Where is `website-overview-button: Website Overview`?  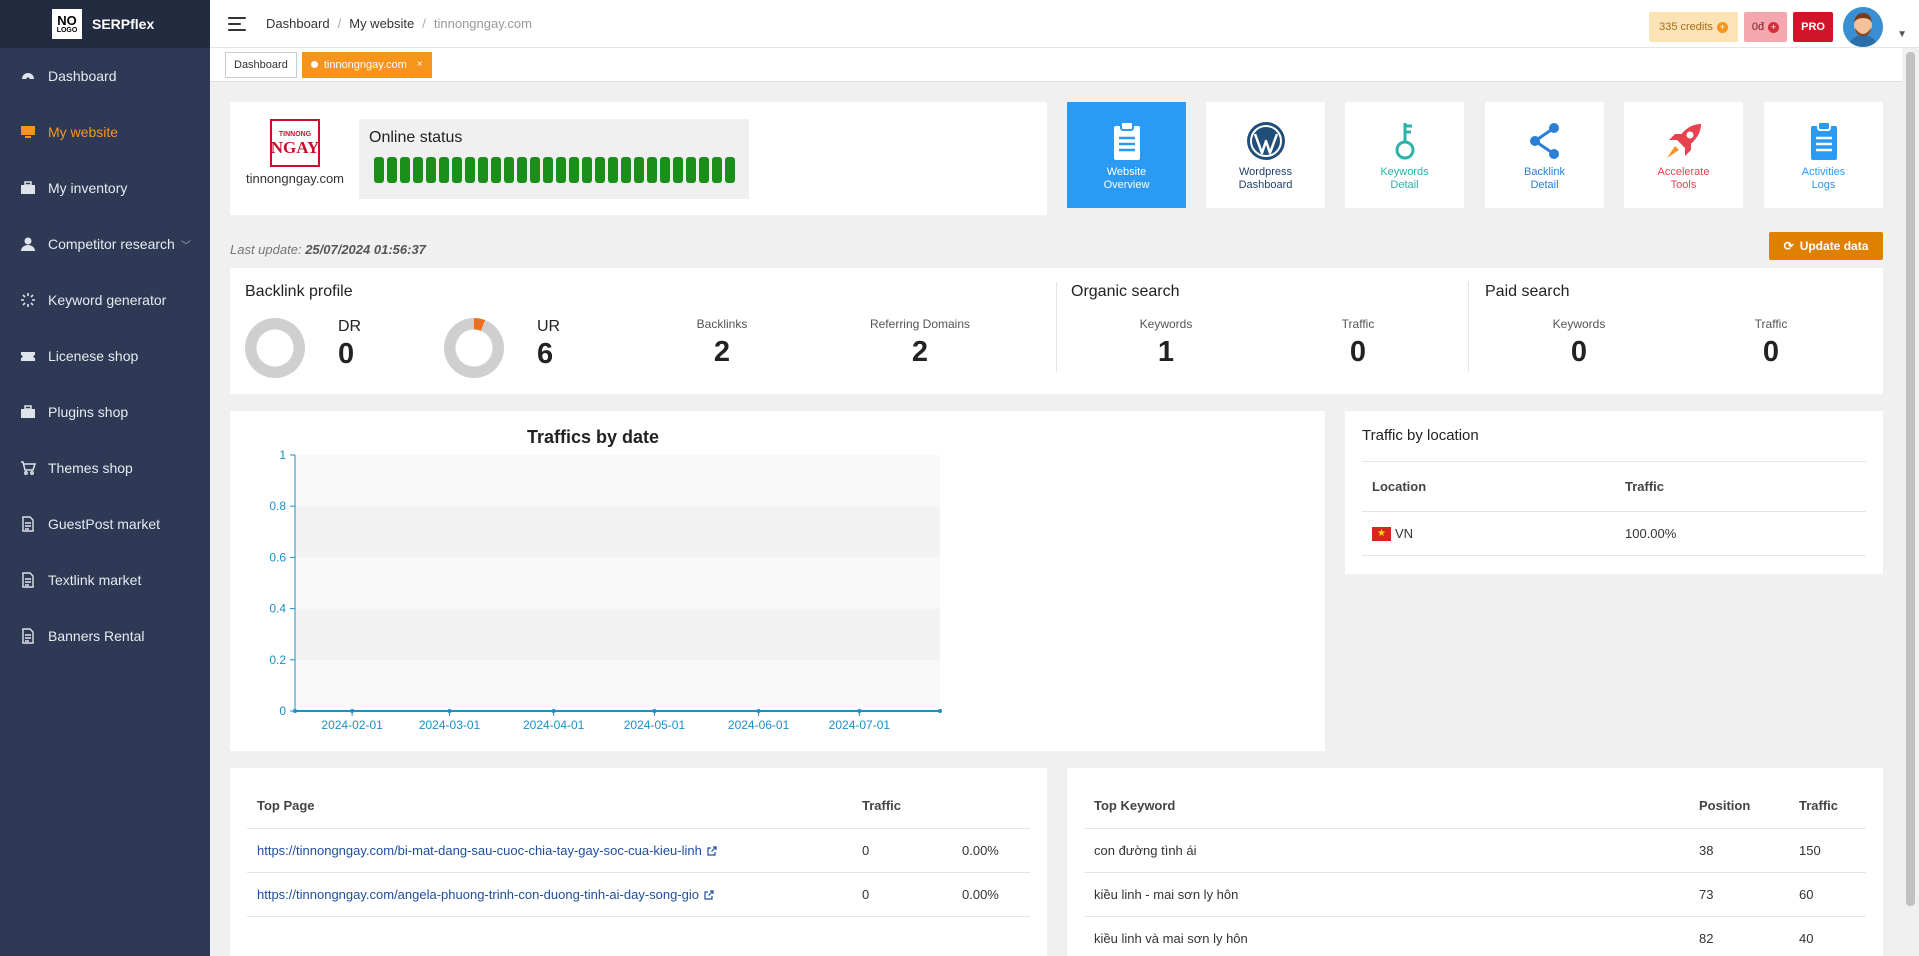 website-overview-button: Website Overview is located at coordinates (1126, 155).